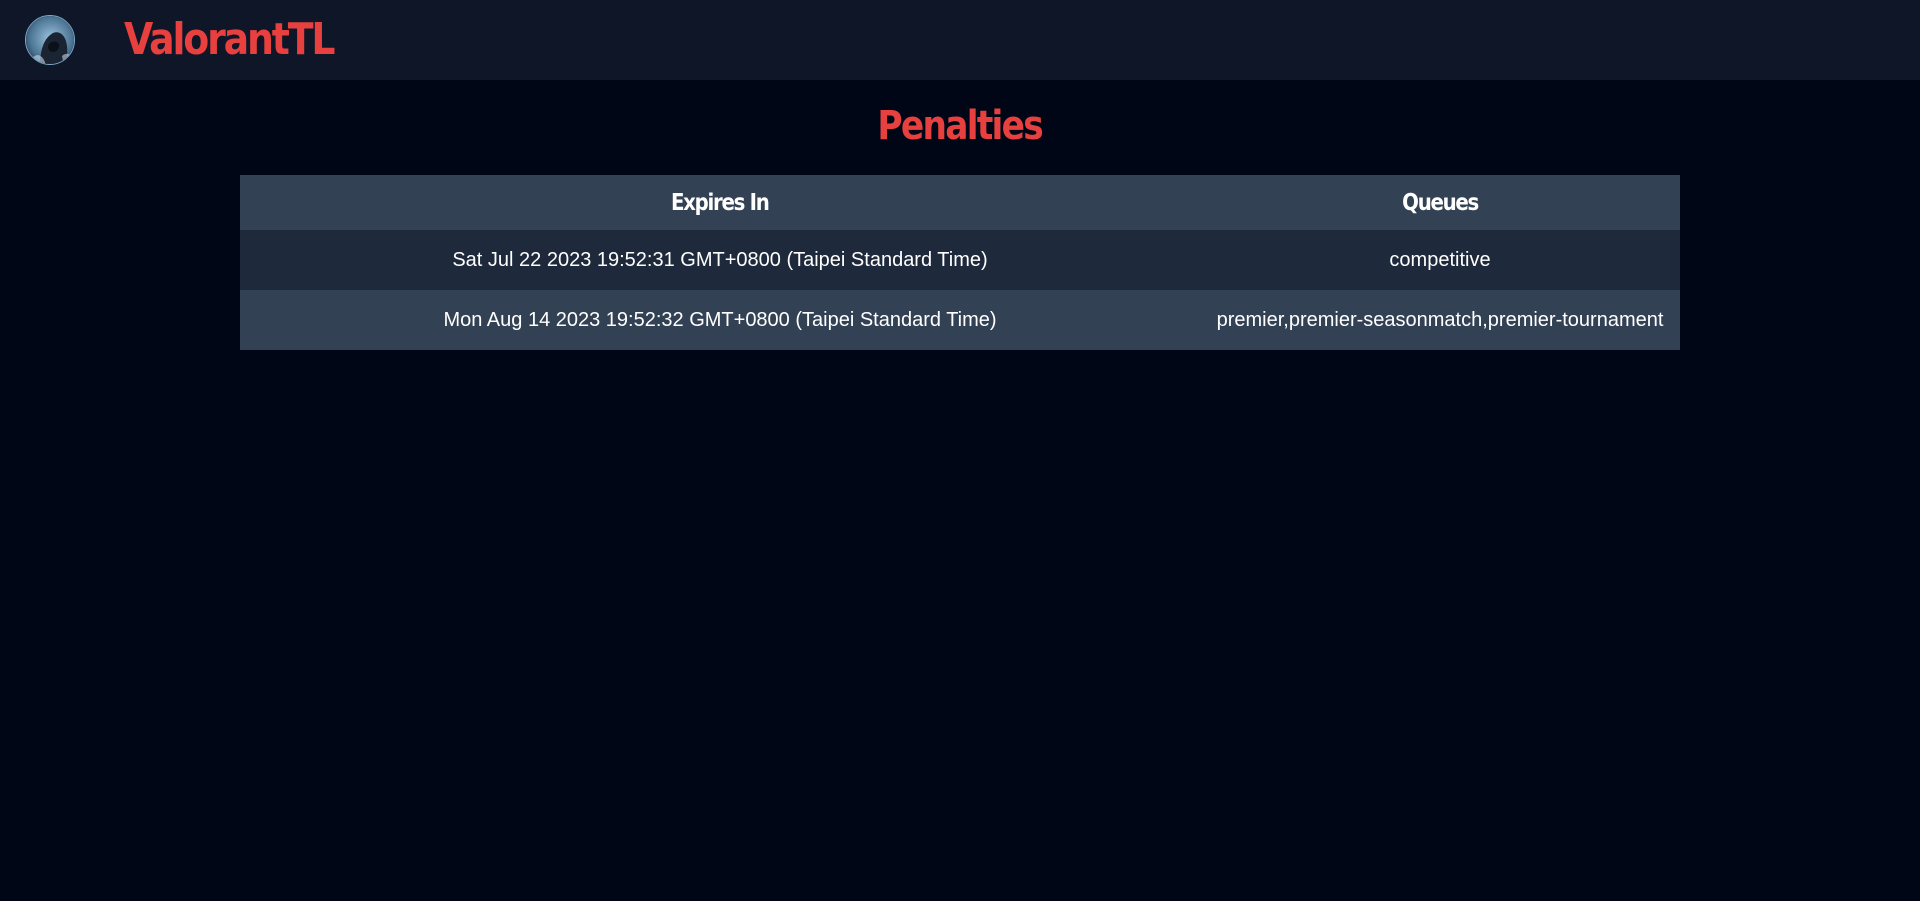 The image size is (1920, 901). I want to click on page-title-text: Penalties, so click(960, 126).